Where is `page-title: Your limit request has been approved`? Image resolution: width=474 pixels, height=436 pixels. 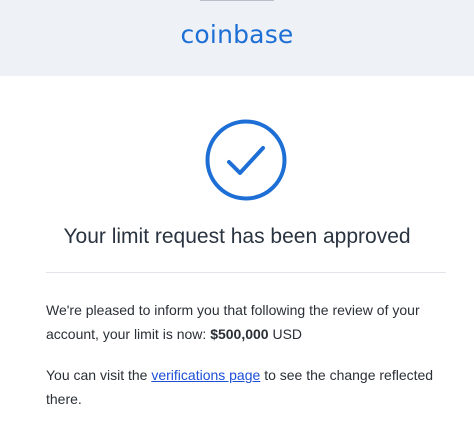 page-title: Your limit request has been approved is located at coordinates (237, 236).